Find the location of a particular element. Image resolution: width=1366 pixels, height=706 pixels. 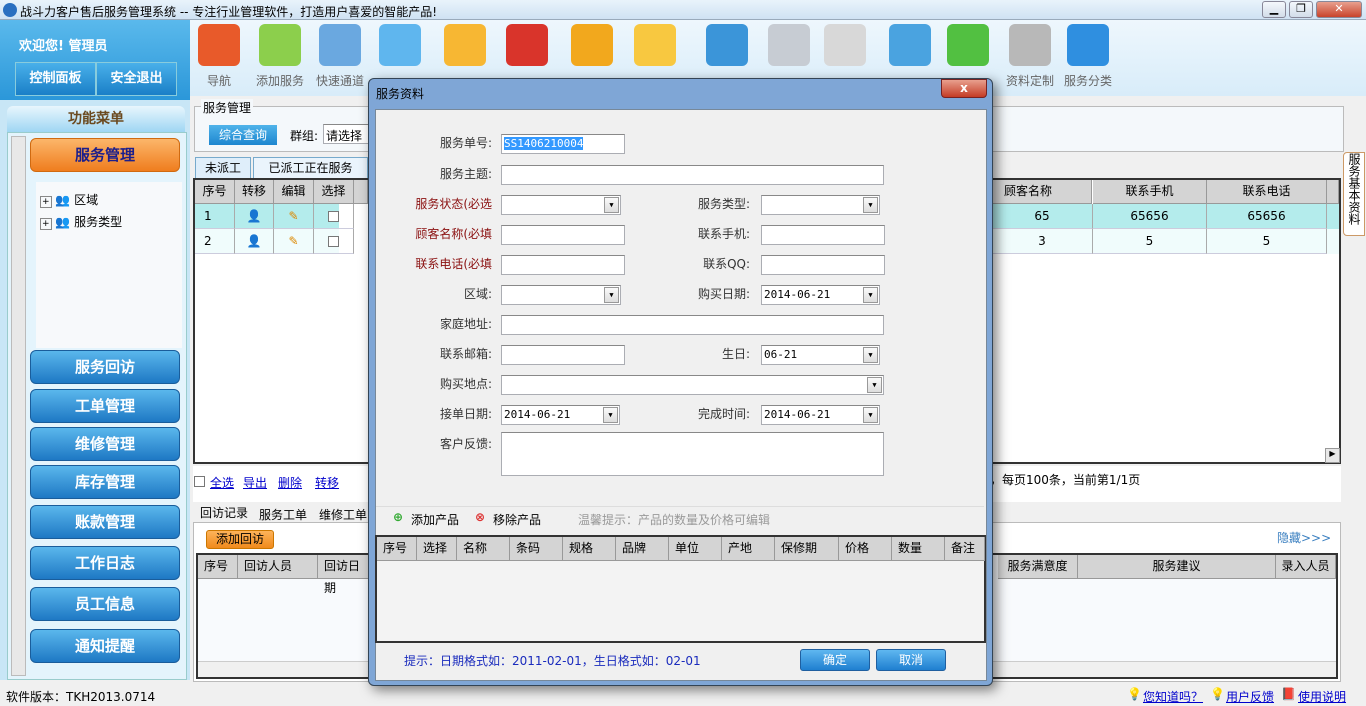

tree-item-service-type: + 👥 服务类型 is located at coordinates (81, 221).